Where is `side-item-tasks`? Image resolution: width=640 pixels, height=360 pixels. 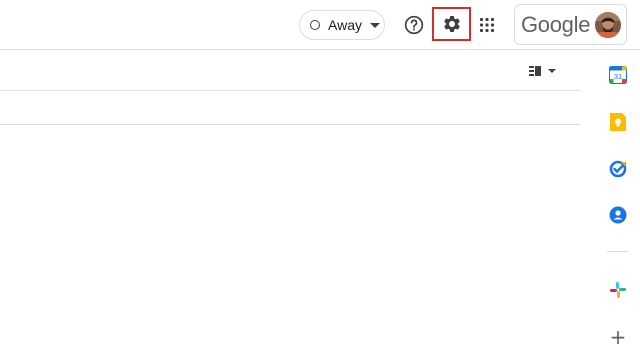
side-item-tasks is located at coordinates (618, 169).